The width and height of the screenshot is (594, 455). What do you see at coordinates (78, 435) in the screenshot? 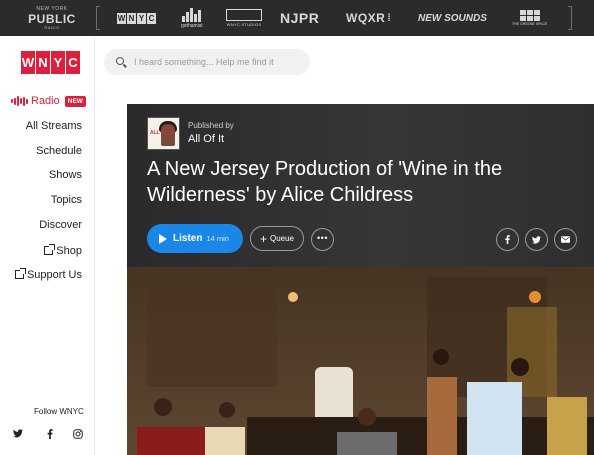
I see `instagram-icon` at bounding box center [78, 435].